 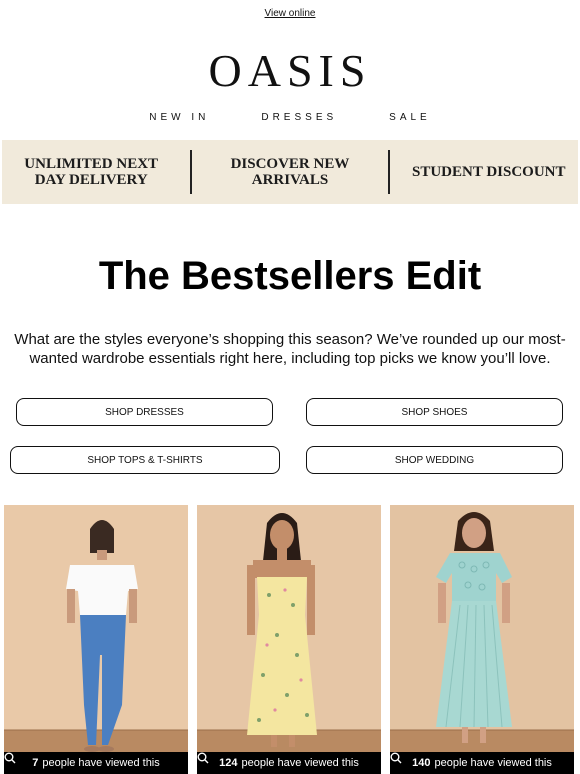 What do you see at coordinates (290, 276) in the screenshot?
I see `page-title: The Bestsellers Edit` at bounding box center [290, 276].